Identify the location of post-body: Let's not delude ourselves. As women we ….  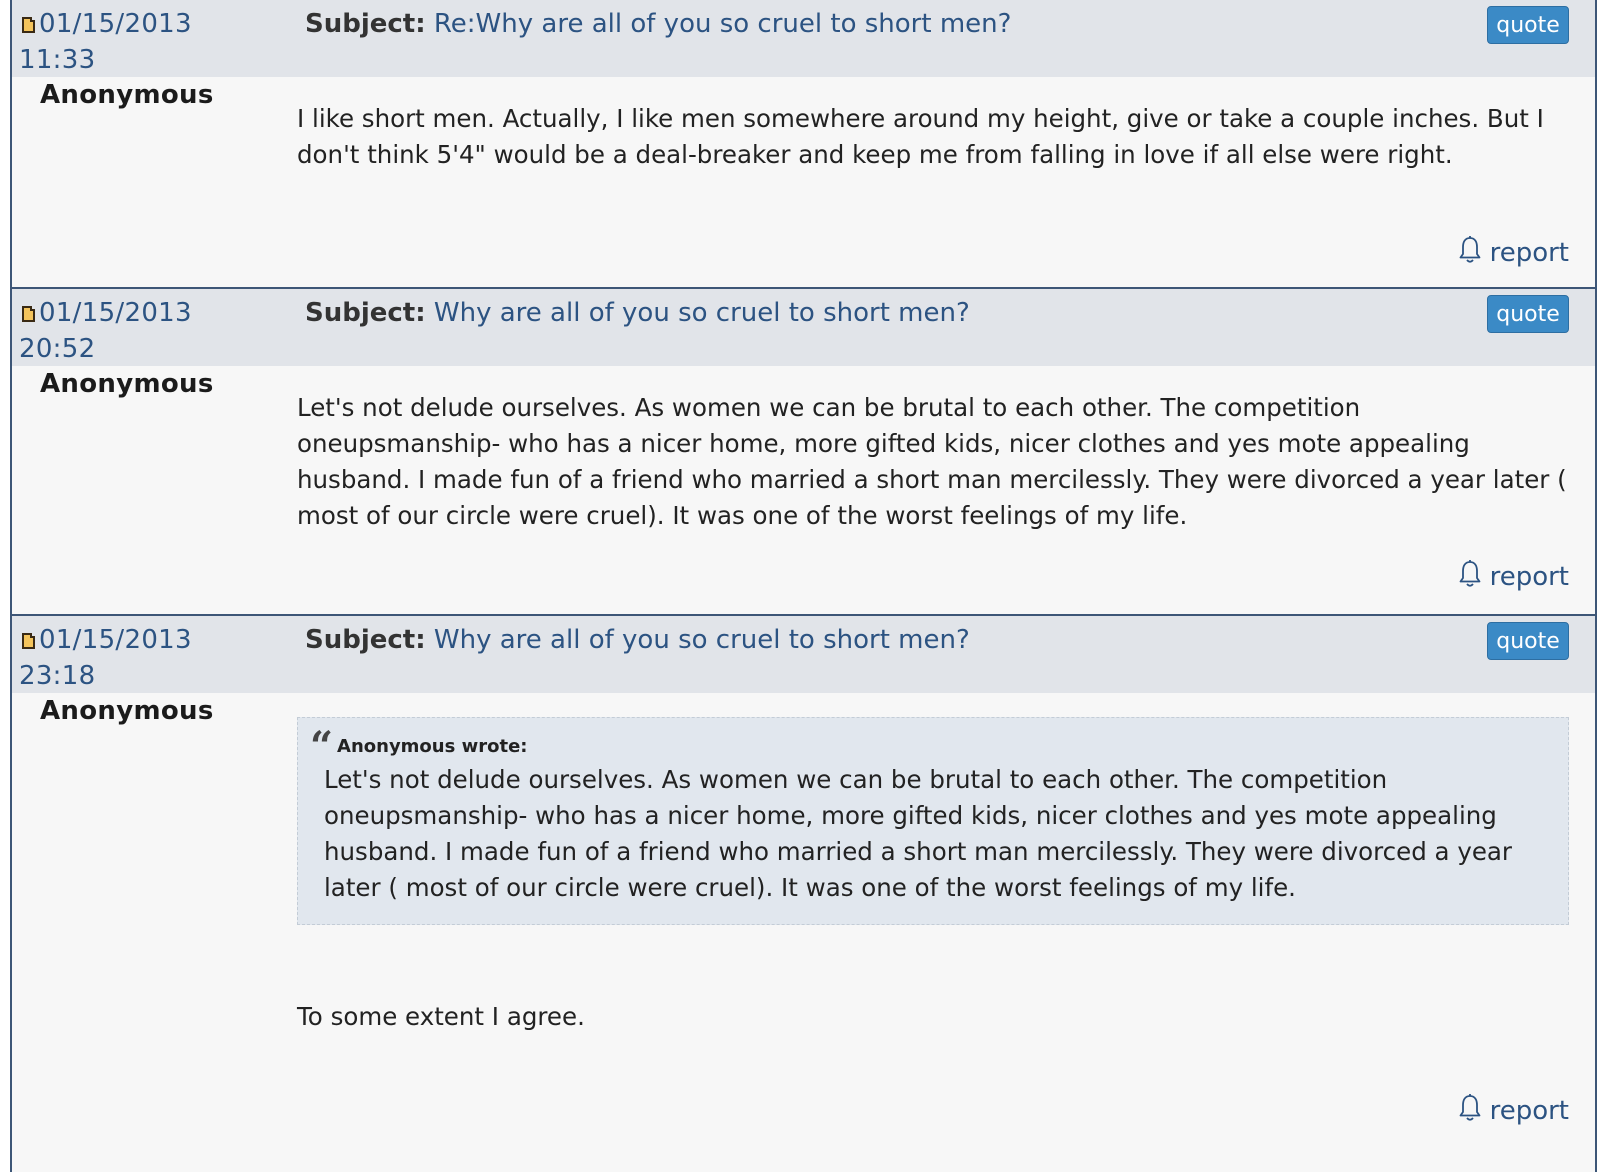
(933, 450).